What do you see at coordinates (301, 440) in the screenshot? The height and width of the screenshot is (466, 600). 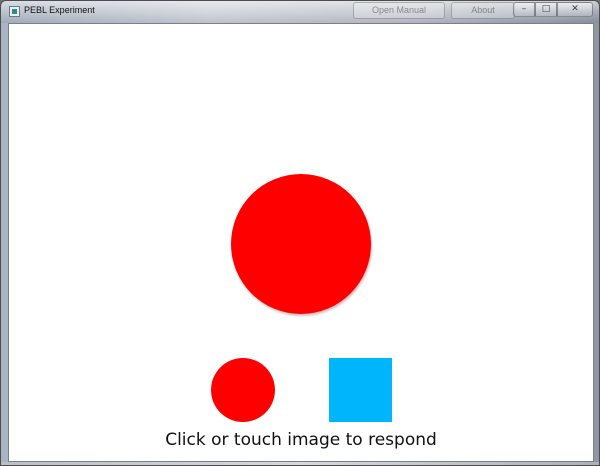 I see `instruction-text: Click or touch image to respond` at bounding box center [301, 440].